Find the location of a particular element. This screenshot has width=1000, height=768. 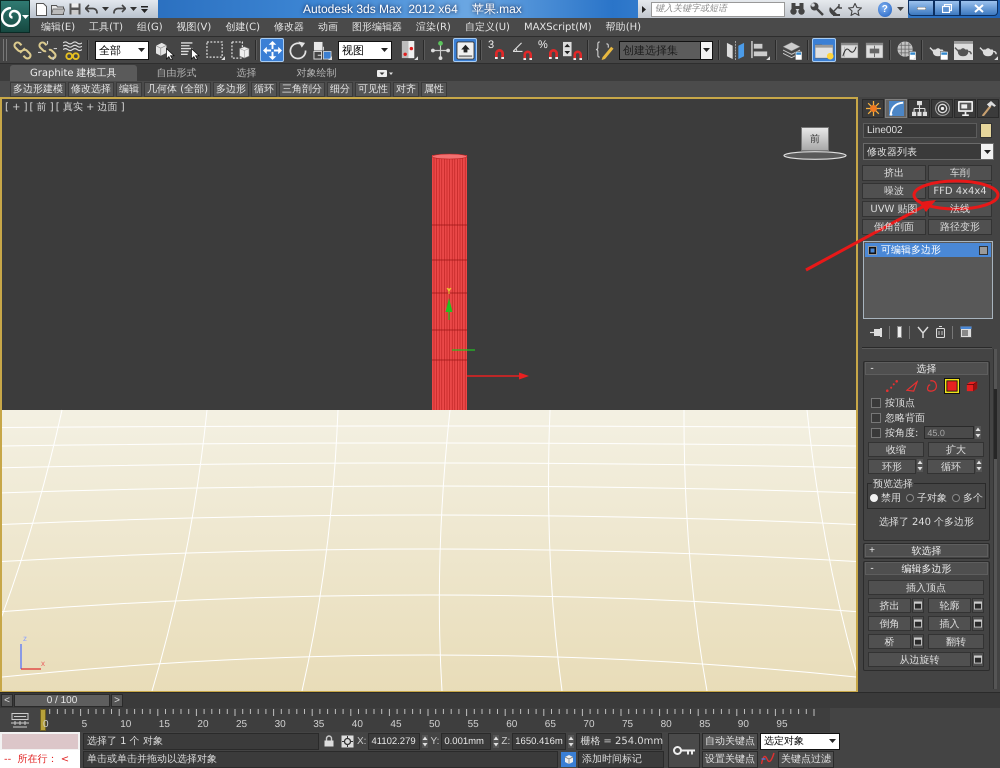

ribbon-panel-button: 属性 is located at coordinates (433, 89).